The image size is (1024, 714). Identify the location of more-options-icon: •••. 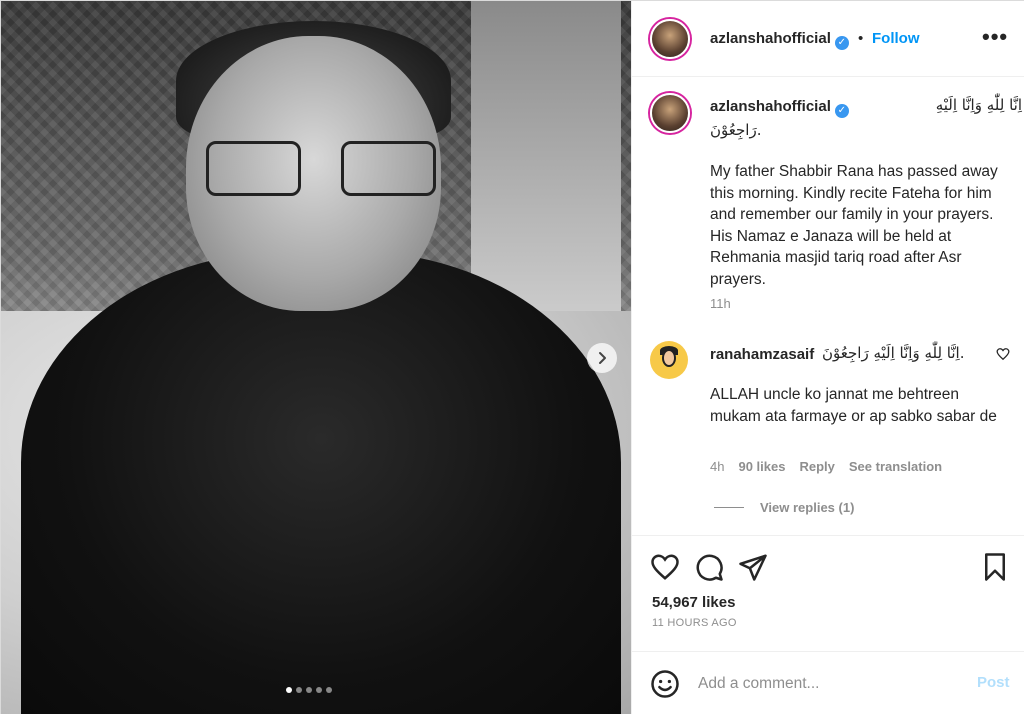
(995, 37).